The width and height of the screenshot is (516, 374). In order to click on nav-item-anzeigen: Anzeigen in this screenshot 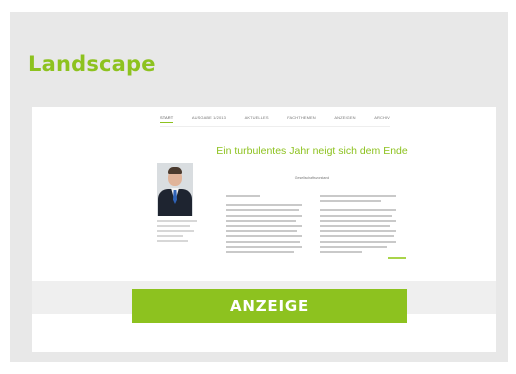, I will do `click(344, 118)`.